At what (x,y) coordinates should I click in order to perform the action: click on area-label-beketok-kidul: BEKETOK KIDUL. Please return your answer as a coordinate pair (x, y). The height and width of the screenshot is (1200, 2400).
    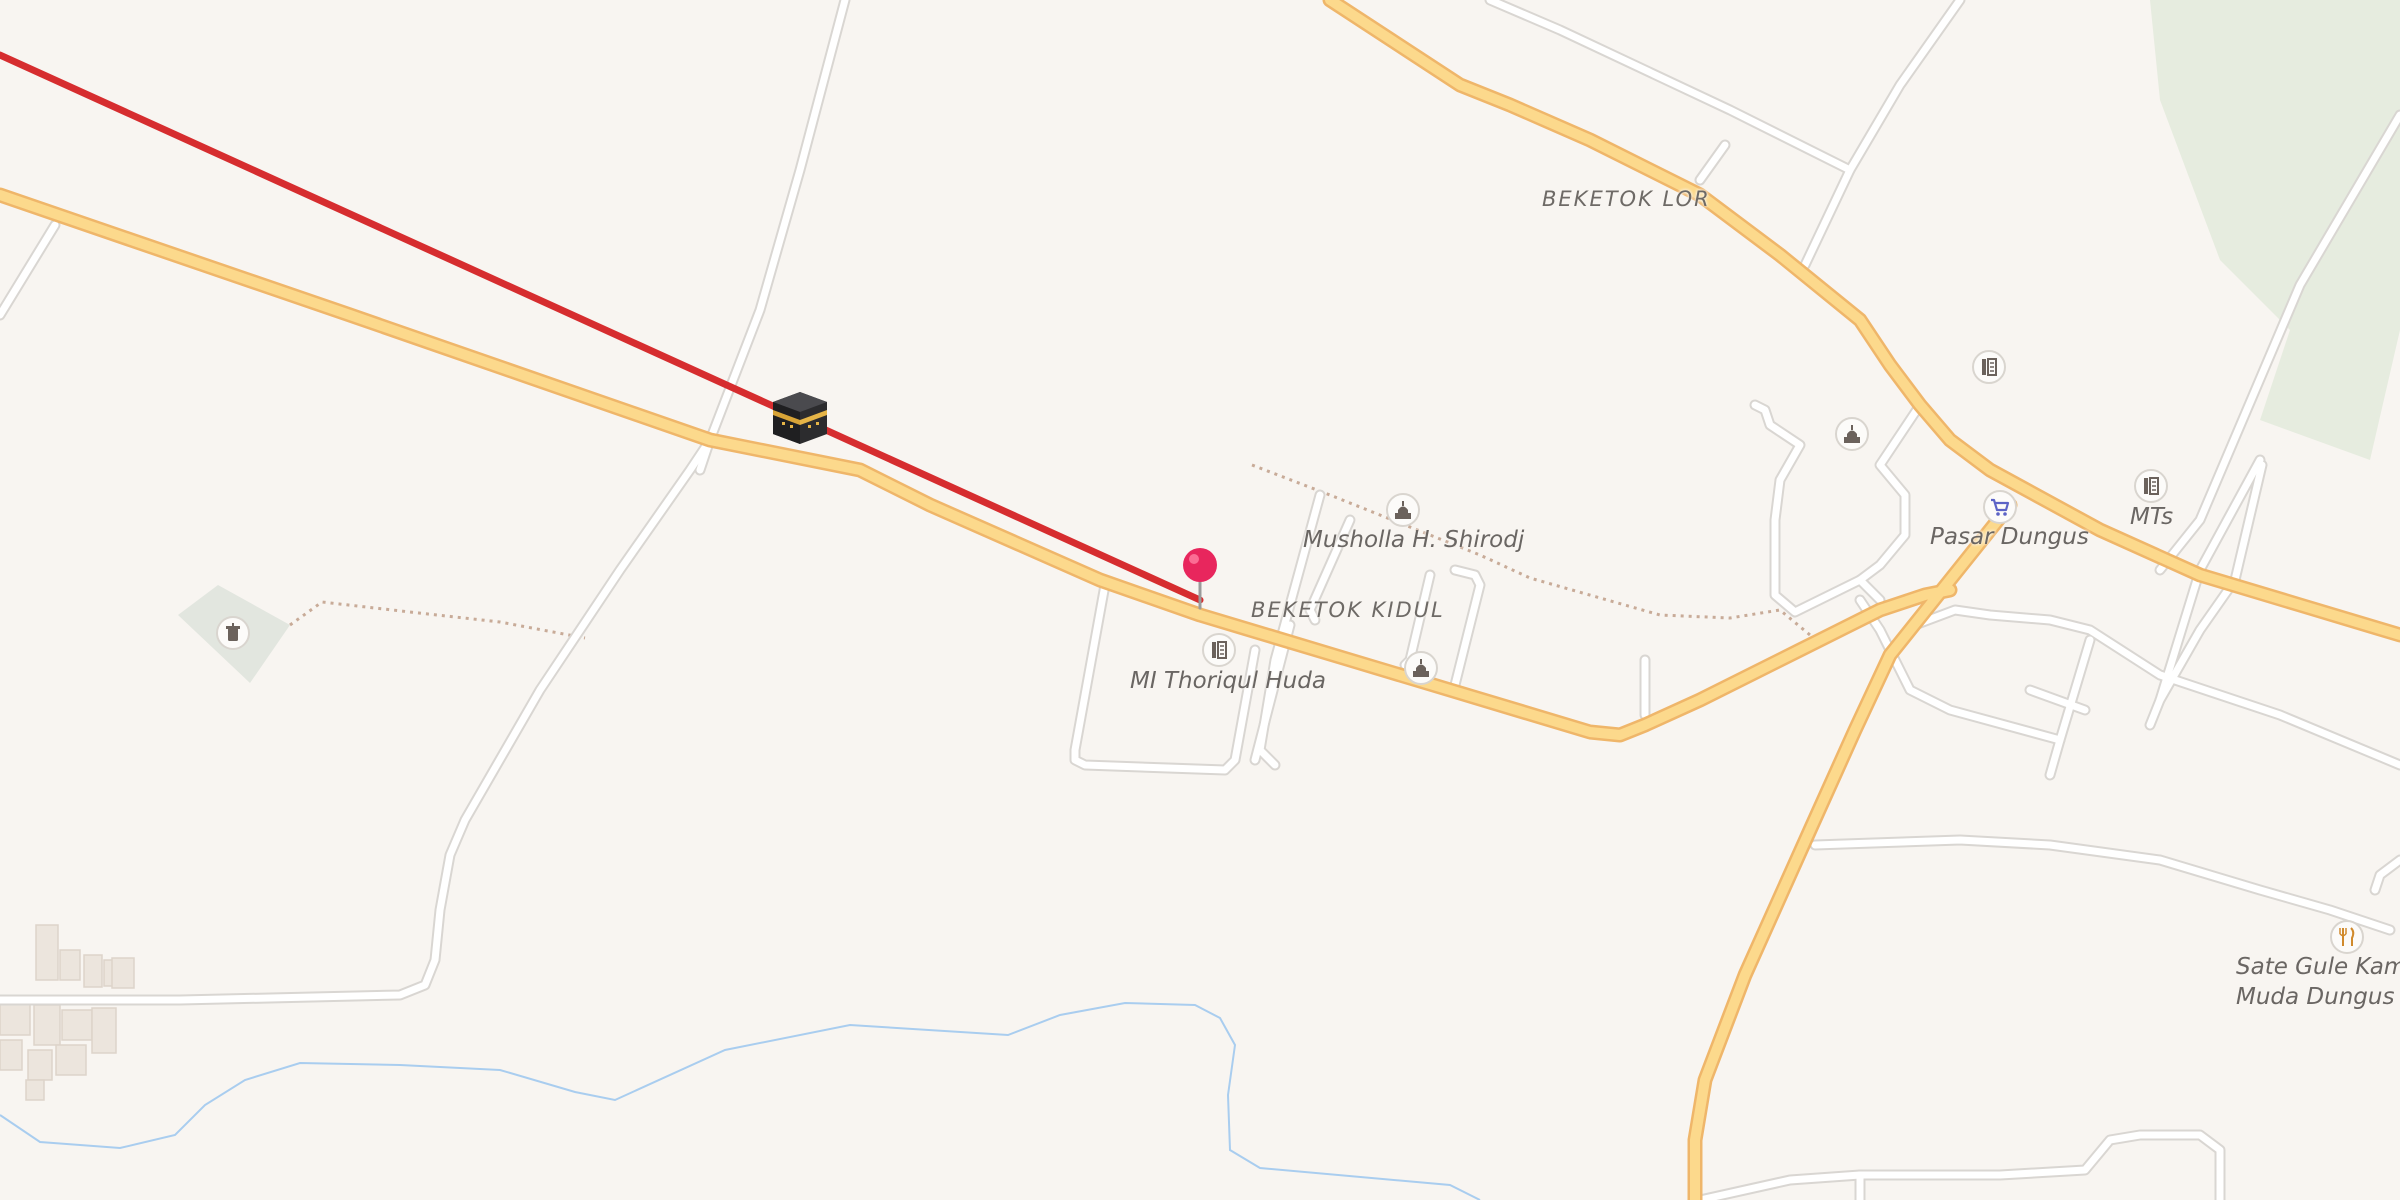
    Looking at the image, I should click on (1348, 610).